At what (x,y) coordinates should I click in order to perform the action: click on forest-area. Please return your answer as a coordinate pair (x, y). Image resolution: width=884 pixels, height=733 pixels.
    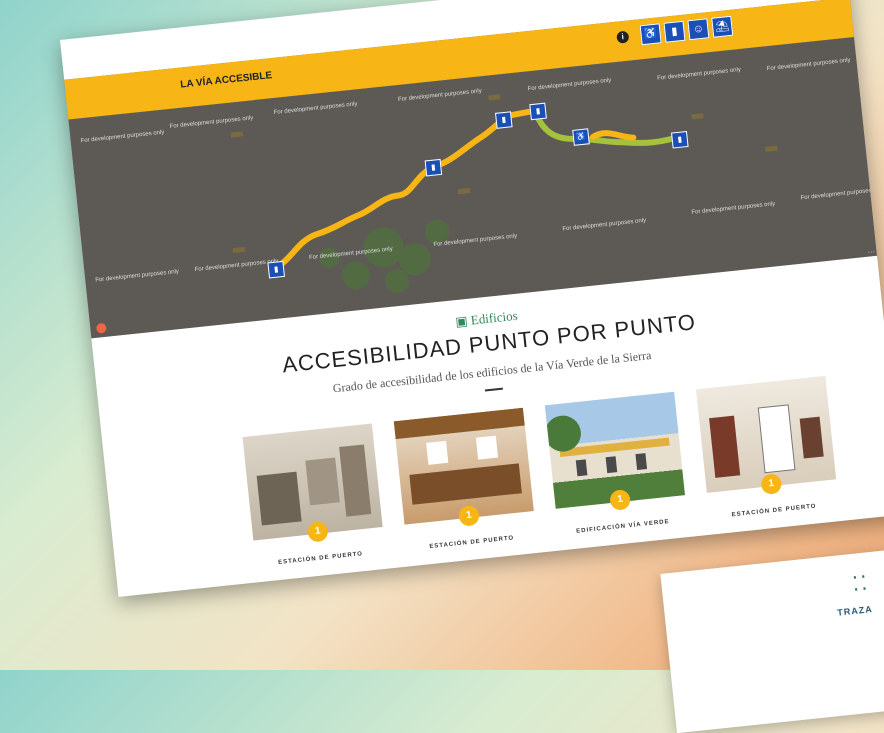
    Looking at the image, I should click on (384, 256).